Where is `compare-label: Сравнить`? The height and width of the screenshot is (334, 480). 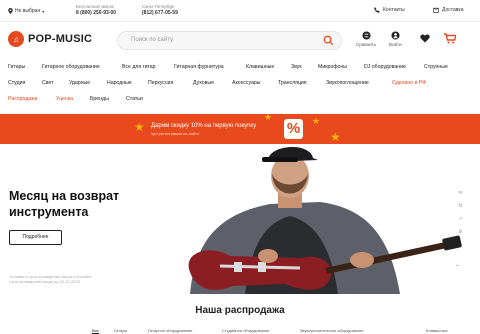
compare-label: Сравнить is located at coordinates (366, 44).